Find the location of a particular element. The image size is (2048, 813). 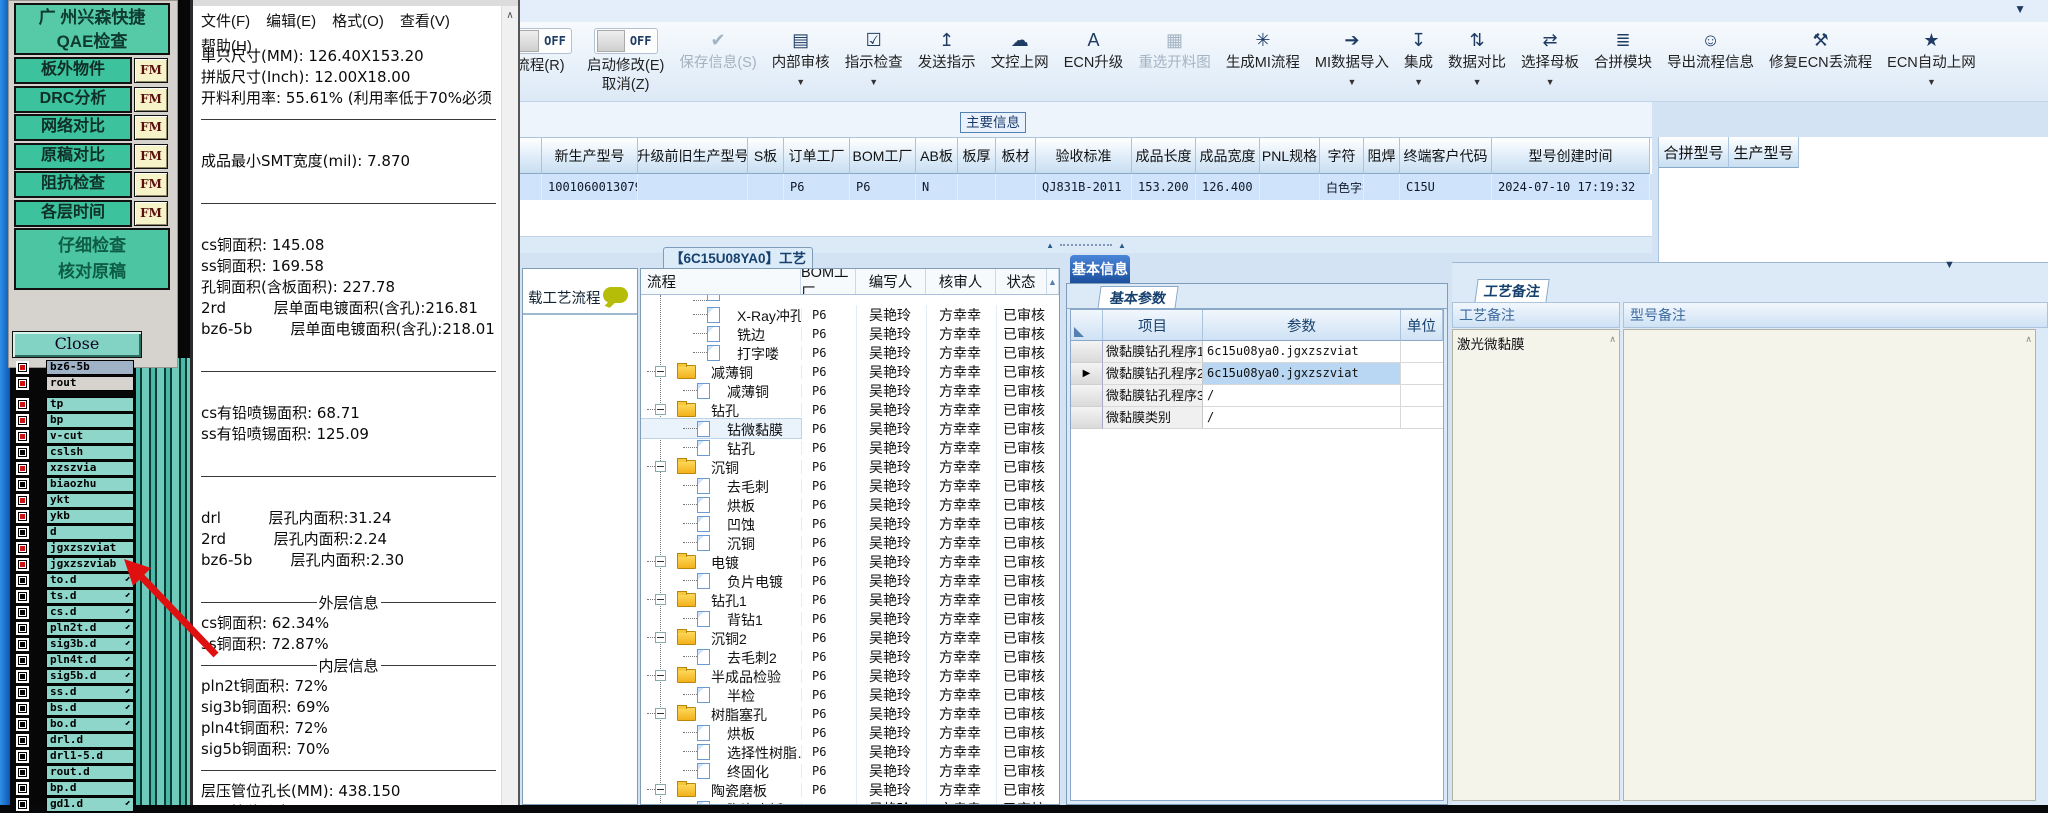

tree-row: 电镀 P6 吴艳玲 方幸幸 已审核 is located at coordinates (850, 561).